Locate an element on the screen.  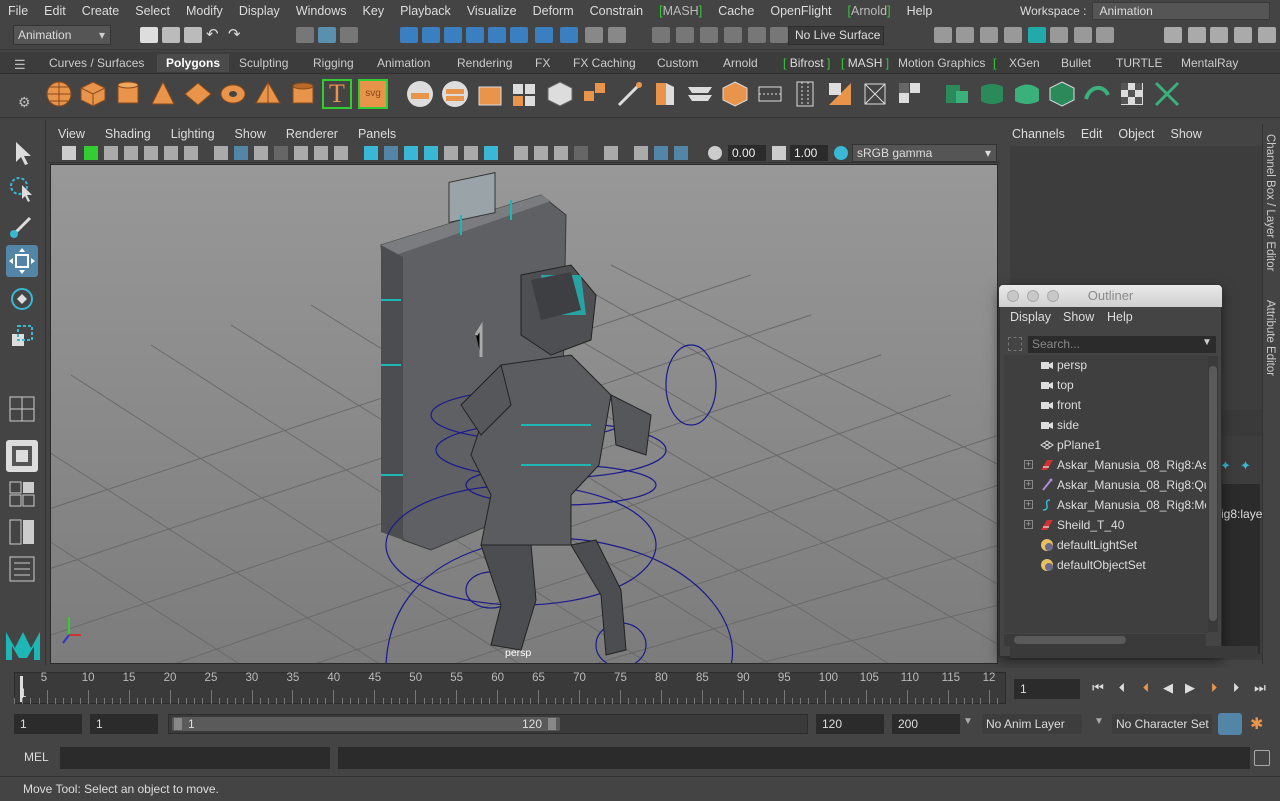
uv-unfold-icon is located at coordinates (1097, 94).